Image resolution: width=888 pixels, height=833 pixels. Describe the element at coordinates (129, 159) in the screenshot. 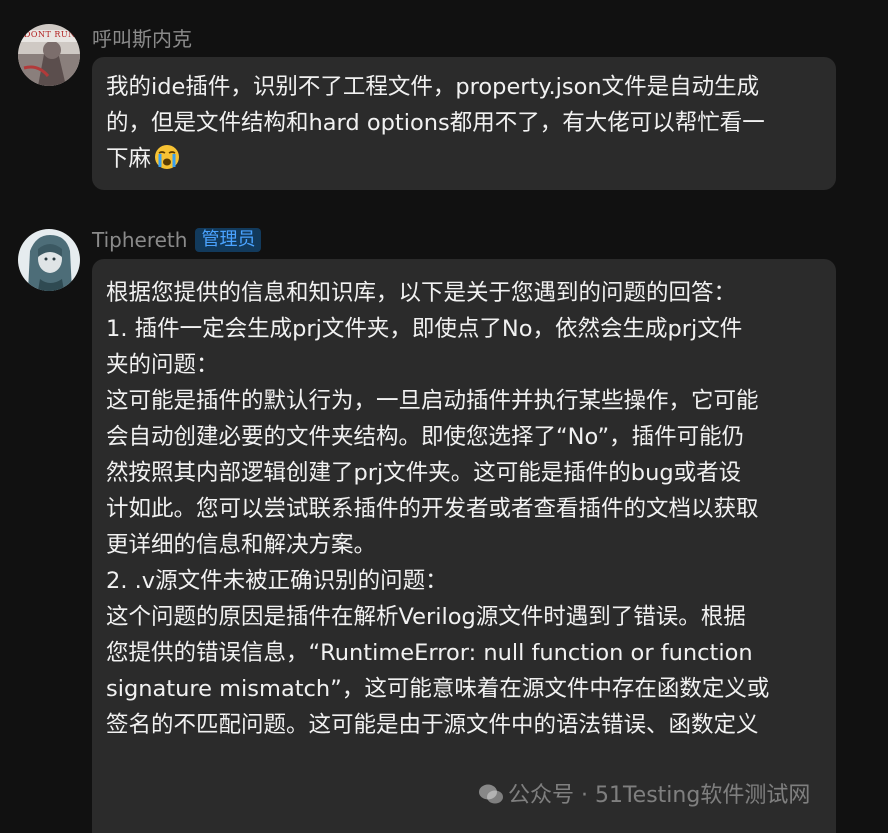

I see `message-line-text: 下麻` at that location.